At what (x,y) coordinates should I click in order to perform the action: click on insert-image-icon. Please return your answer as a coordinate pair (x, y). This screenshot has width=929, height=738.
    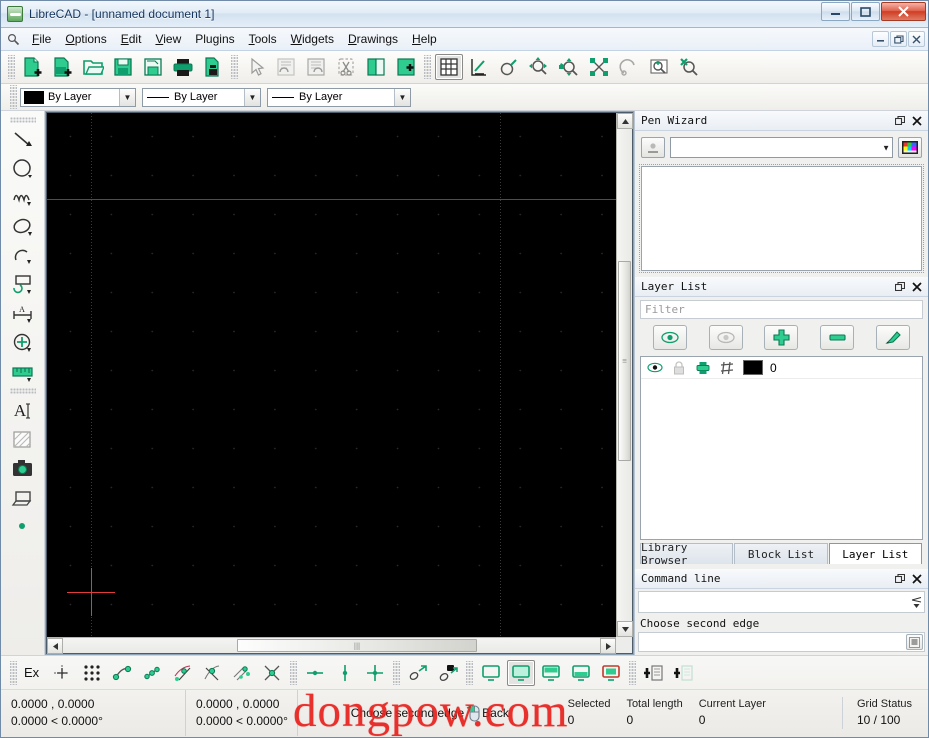
    Looking at the image, I should click on (23, 468).